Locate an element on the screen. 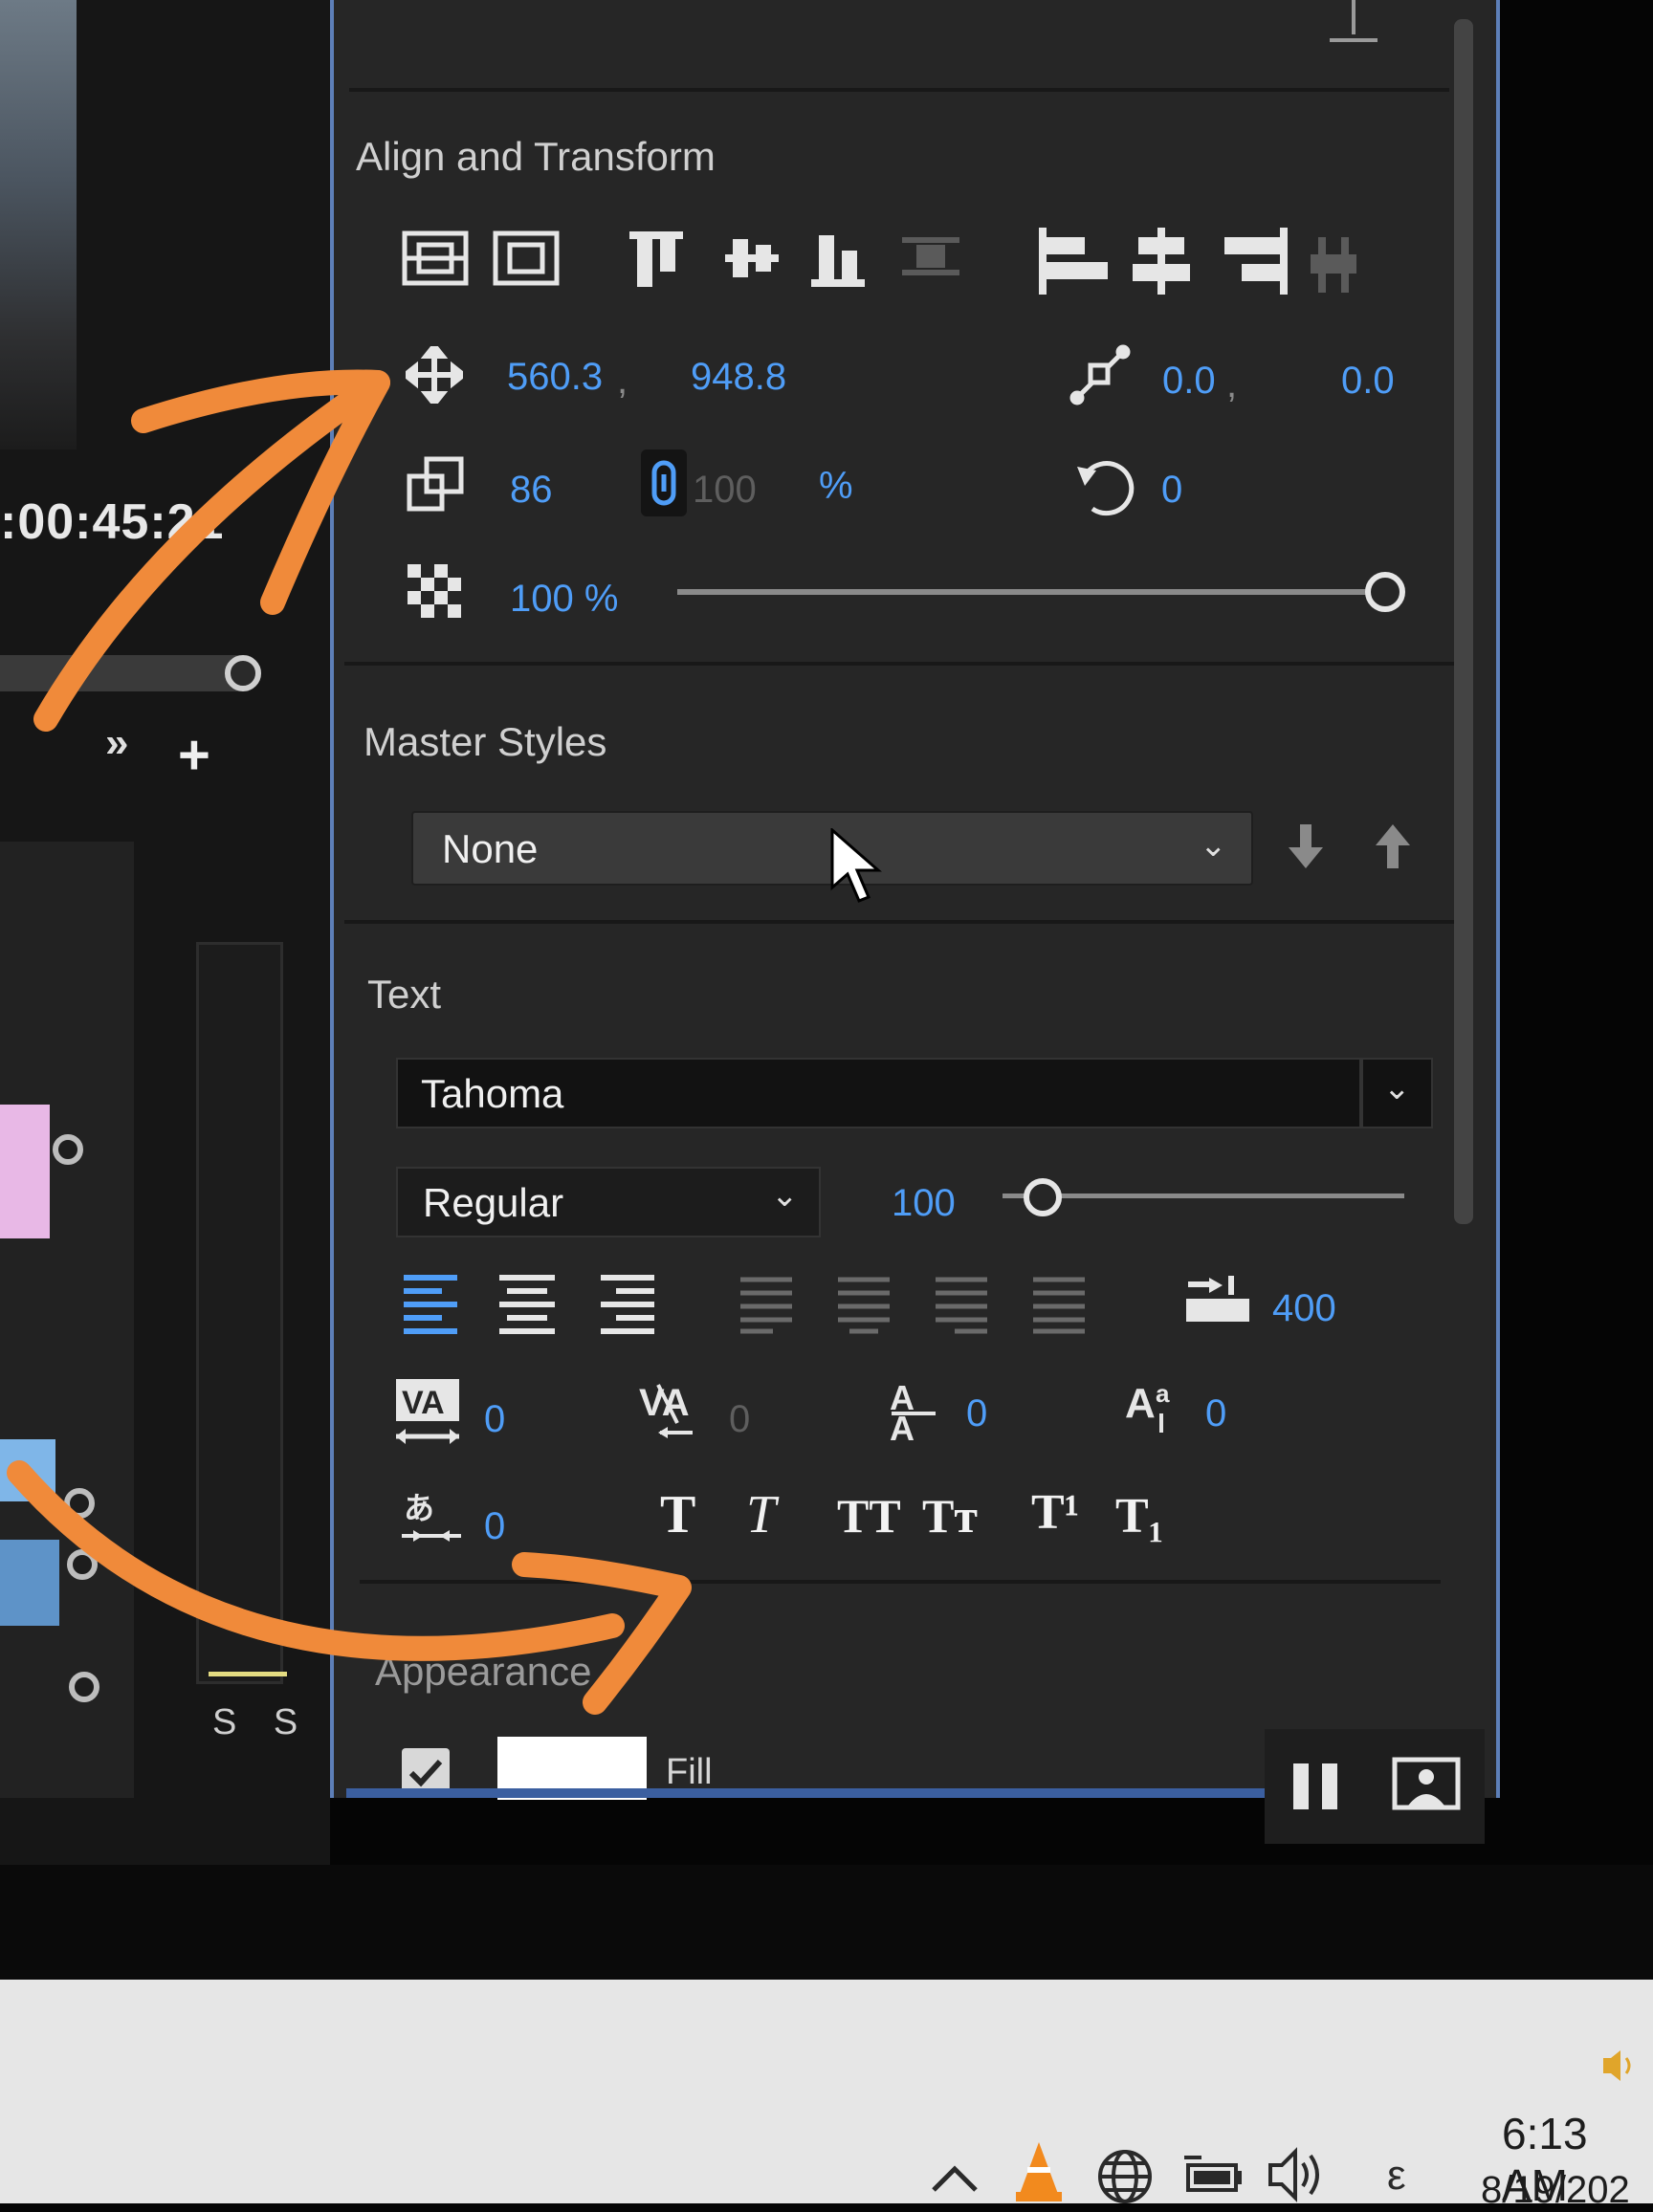 The image size is (1653, 2212). anchor-x-value: 0.0 is located at coordinates (1189, 381).